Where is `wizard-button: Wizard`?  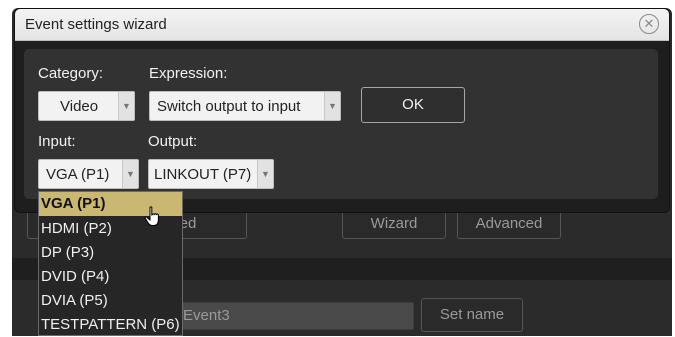 wizard-button: Wizard is located at coordinates (394, 224).